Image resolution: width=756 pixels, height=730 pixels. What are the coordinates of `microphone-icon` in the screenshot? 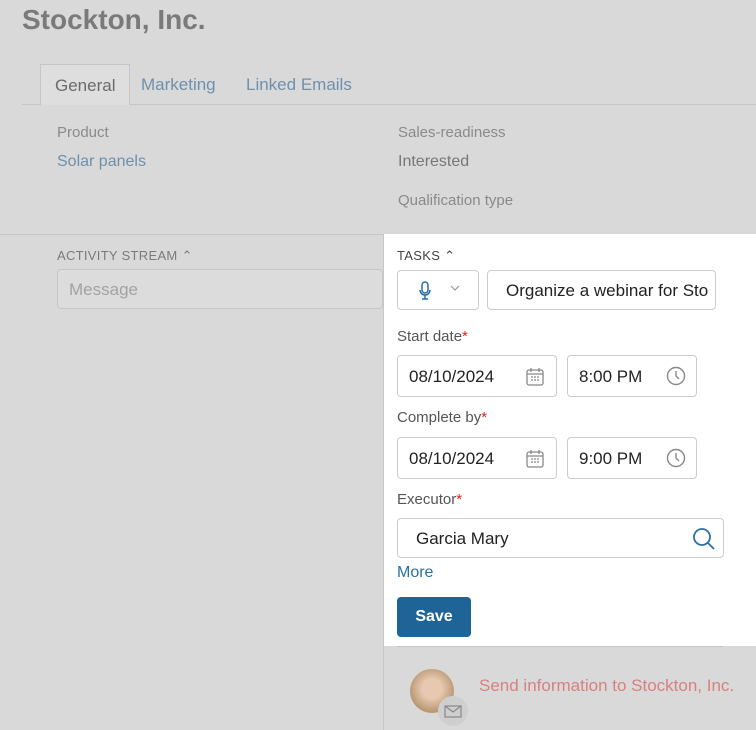 It's located at (425, 290).